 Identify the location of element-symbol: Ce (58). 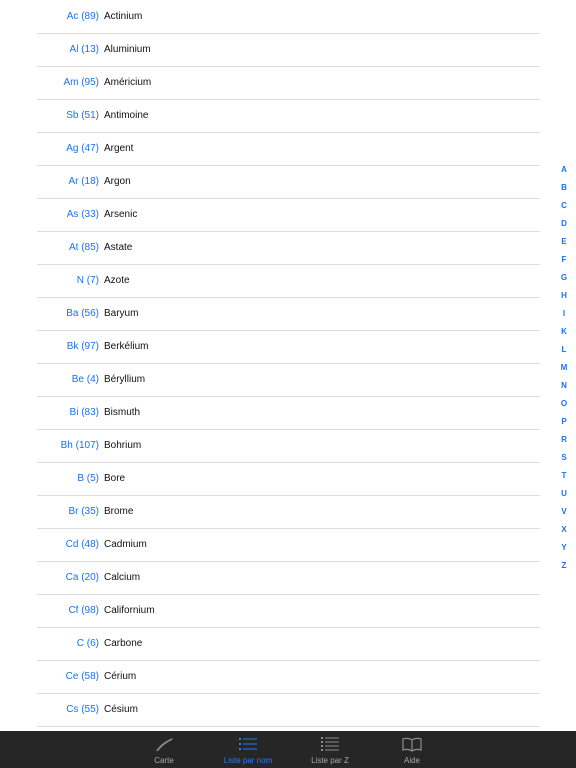
(82, 676).